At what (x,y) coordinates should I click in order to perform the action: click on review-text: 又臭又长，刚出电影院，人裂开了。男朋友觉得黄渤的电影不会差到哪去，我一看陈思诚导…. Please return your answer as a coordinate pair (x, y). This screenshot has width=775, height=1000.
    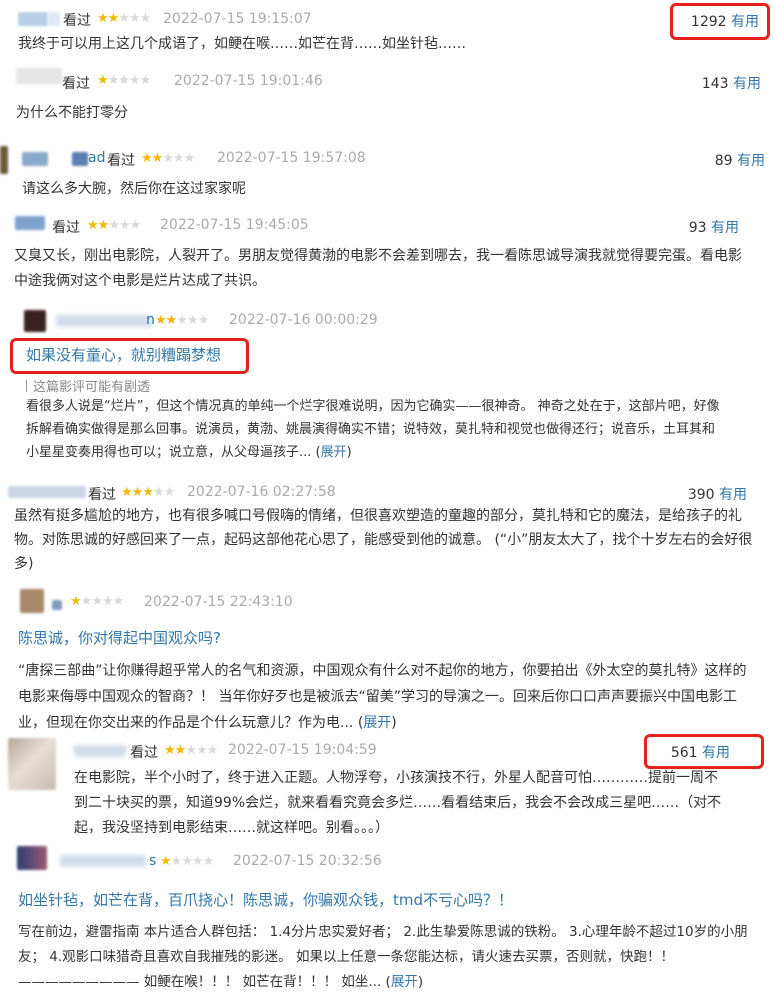
    Looking at the image, I should click on (378, 268).